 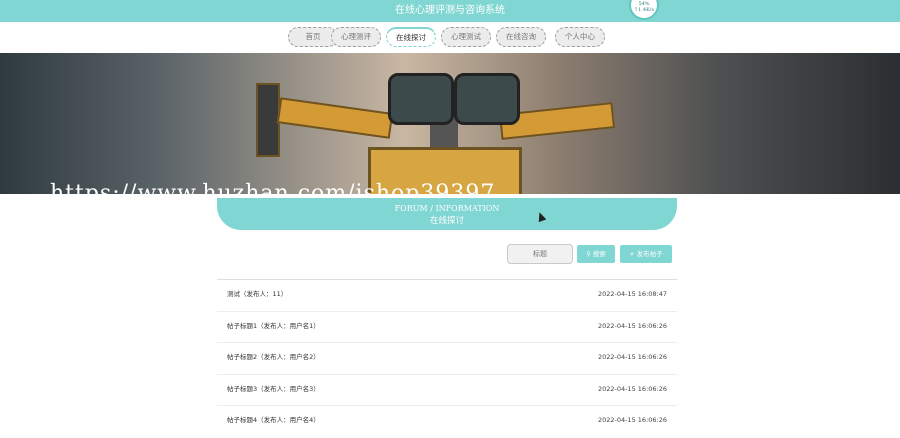 I want to click on list-item: 帖子标题1（发布人：用户名1） 2022-04-15 16:06:26, so click(x=447, y=326).